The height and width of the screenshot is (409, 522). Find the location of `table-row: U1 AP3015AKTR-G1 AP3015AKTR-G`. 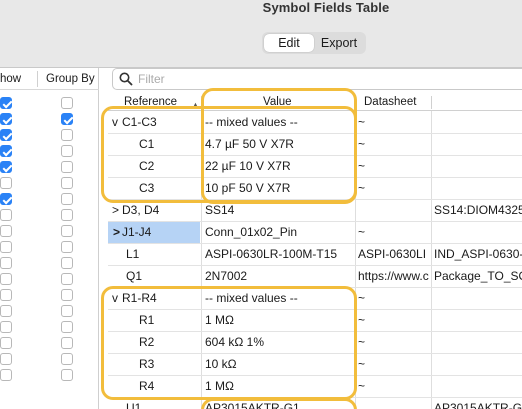

table-row: U1 AP3015AKTR-G1 AP3015AKTR-G is located at coordinates (315, 403).